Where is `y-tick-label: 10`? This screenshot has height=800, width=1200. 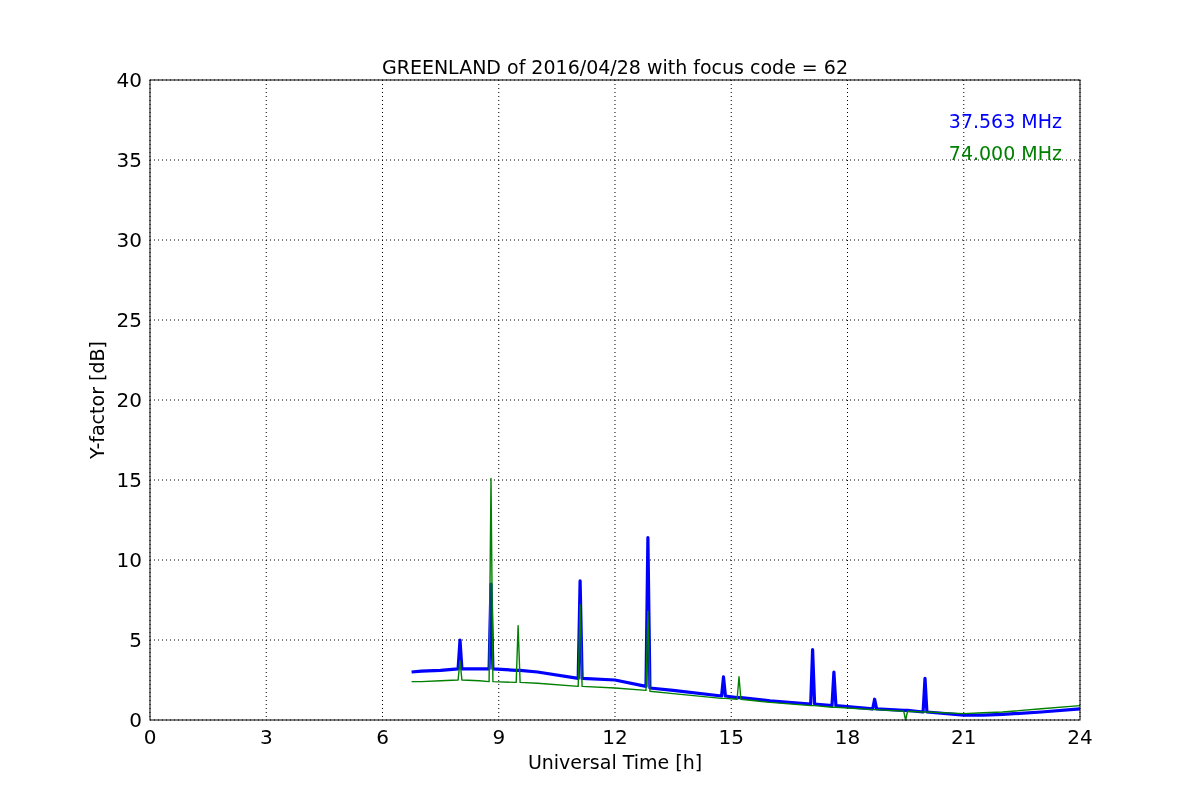
y-tick-label: 10 is located at coordinates (129, 560).